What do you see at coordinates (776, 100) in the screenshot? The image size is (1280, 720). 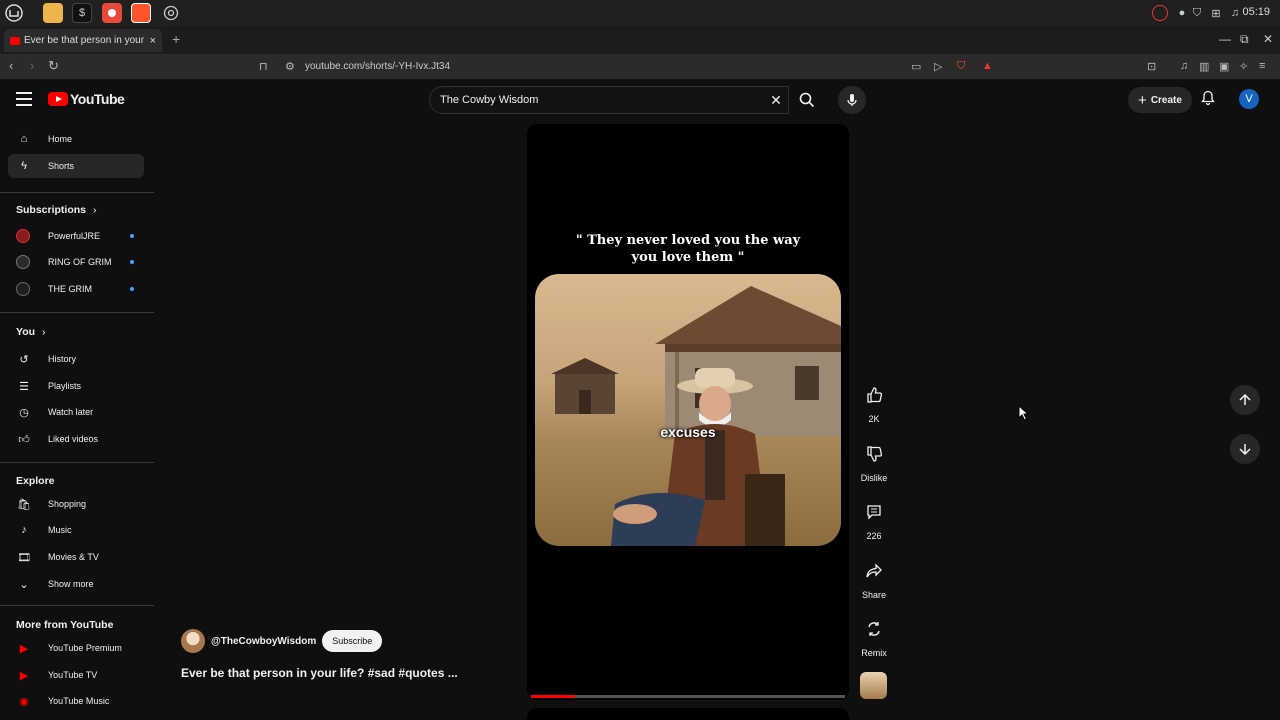 I see `clear-search-icon: ✕` at bounding box center [776, 100].